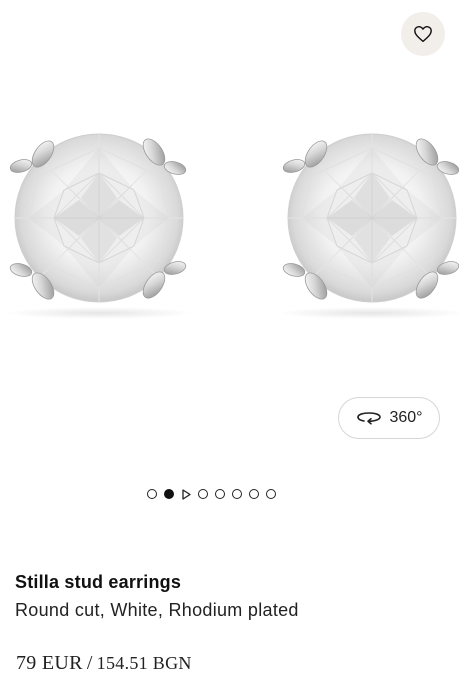 This screenshot has height=699, width=459. I want to click on product-title: Stilla stud earrings, so click(98, 582).